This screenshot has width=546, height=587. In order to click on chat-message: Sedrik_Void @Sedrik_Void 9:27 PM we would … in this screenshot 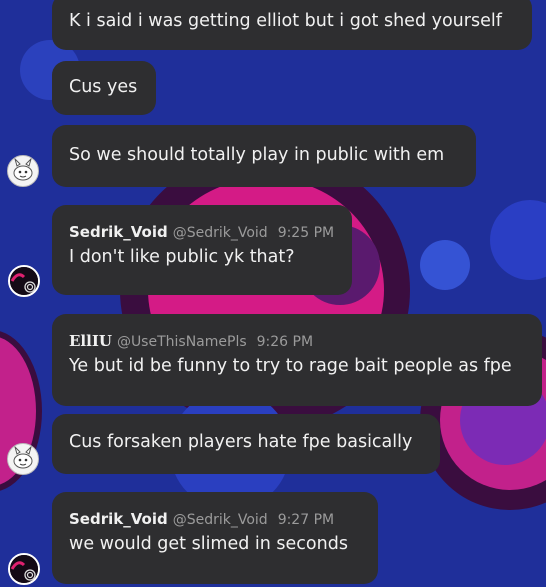, I will do `click(215, 538)`.